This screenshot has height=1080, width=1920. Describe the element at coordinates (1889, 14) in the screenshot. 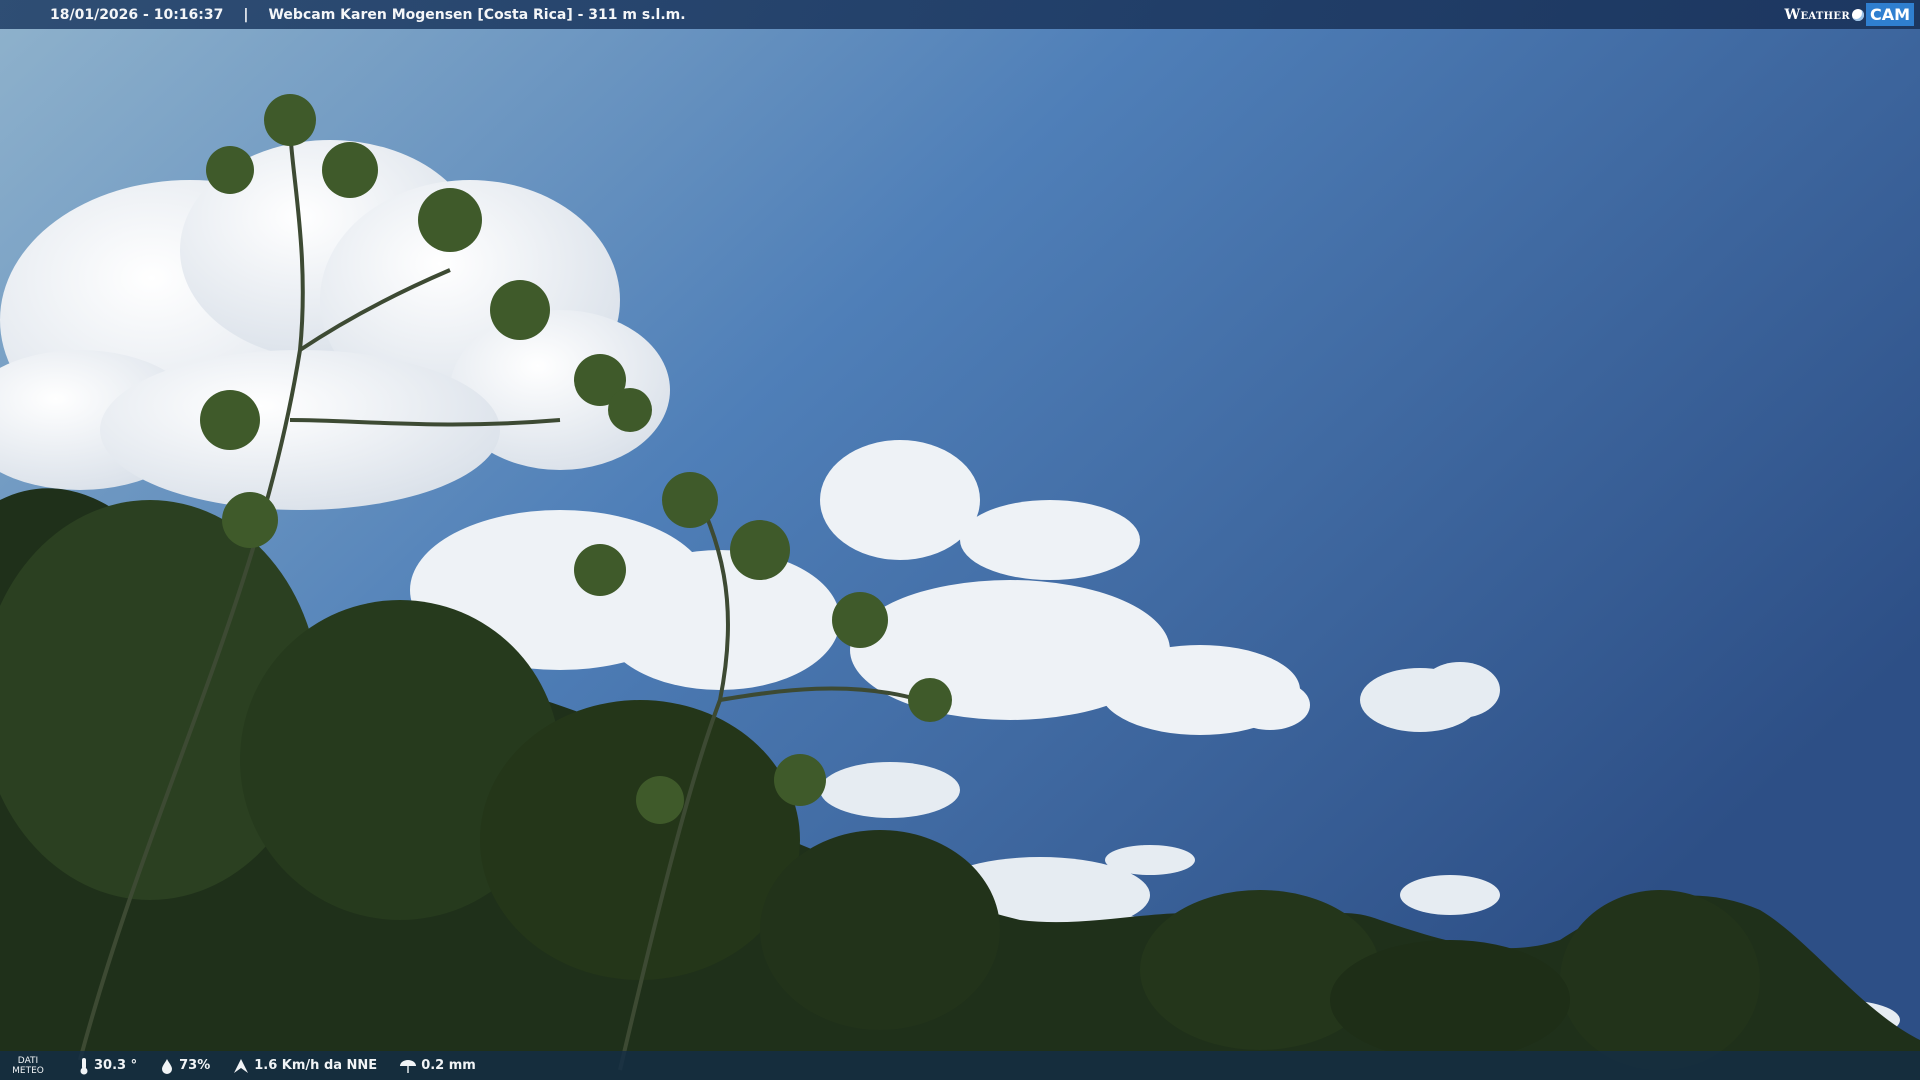

I see `logo-cam-text: CAM` at that location.